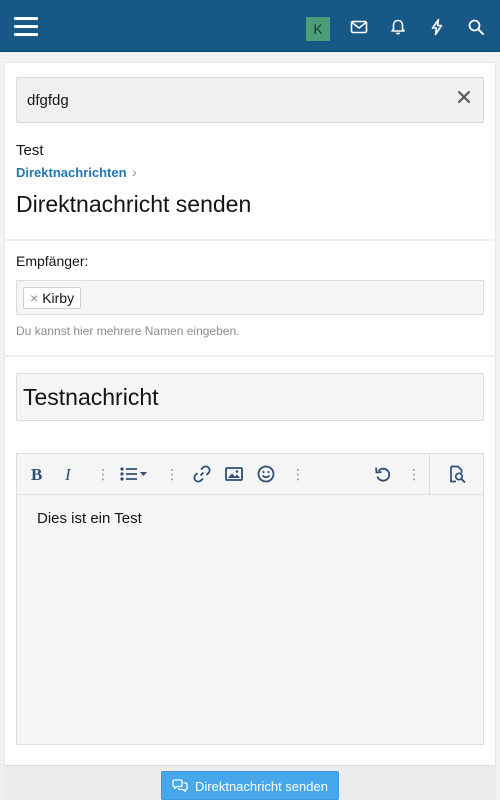  What do you see at coordinates (71, 172) in the screenshot?
I see `breadcrumb-link: Direktnachrichten` at bounding box center [71, 172].